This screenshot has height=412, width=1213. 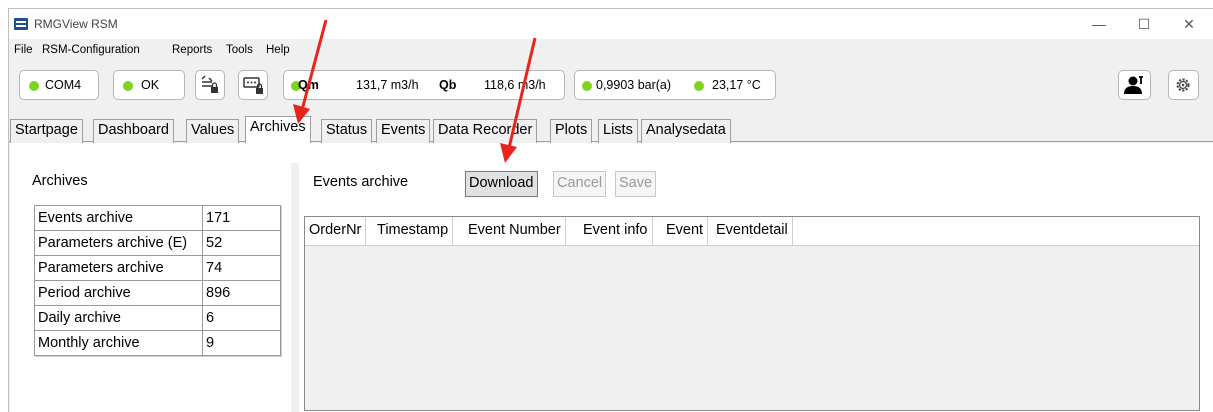 I want to click on com-port-indicator: COM4, so click(x=59, y=85).